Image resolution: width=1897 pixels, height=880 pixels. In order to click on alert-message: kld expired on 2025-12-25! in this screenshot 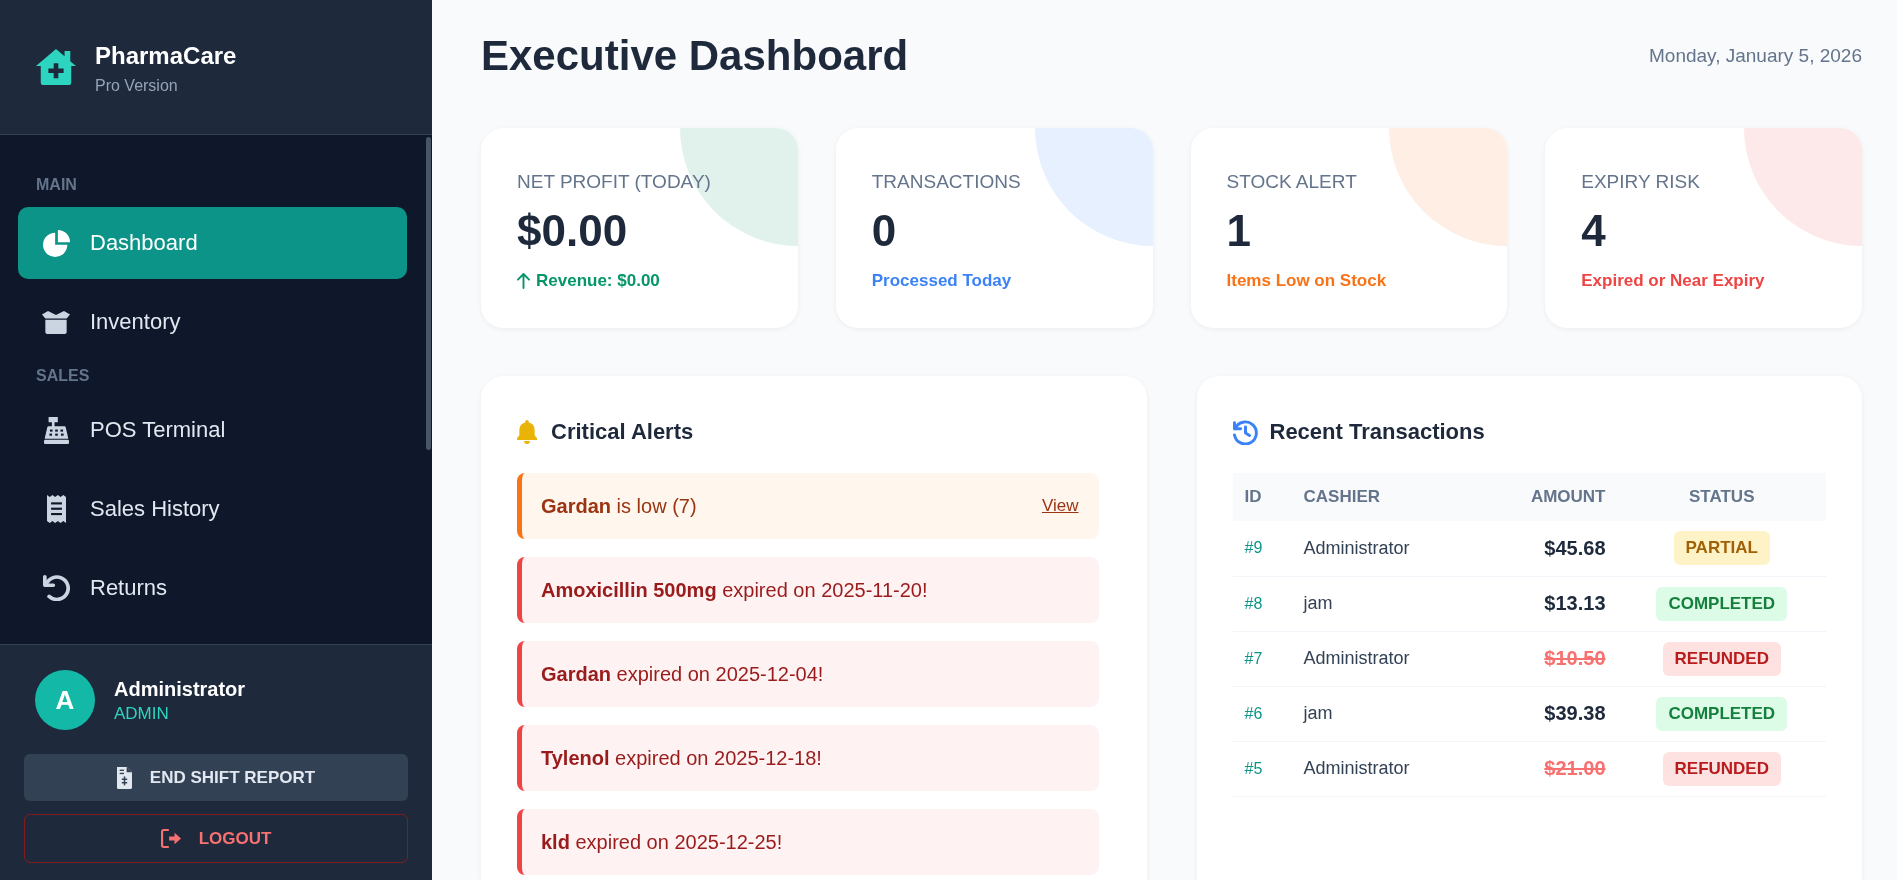, I will do `click(662, 842)`.